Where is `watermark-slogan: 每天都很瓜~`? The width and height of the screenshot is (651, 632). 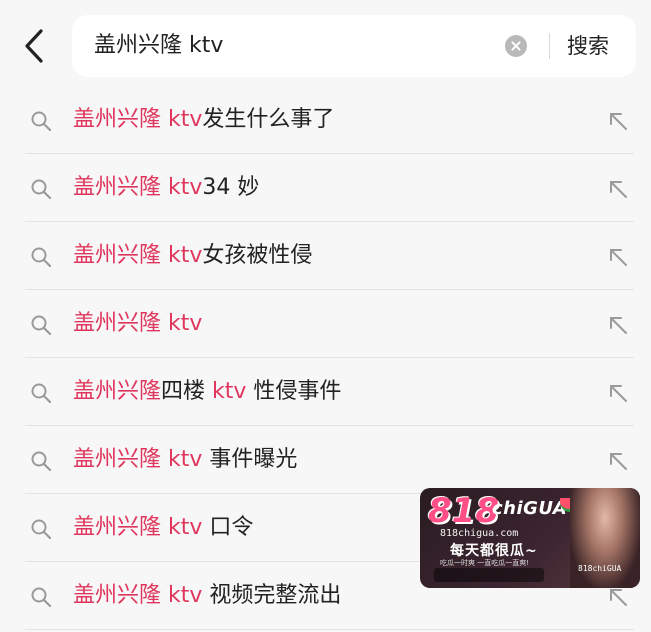
watermark-slogan: 每天都很瓜~ is located at coordinates (494, 551).